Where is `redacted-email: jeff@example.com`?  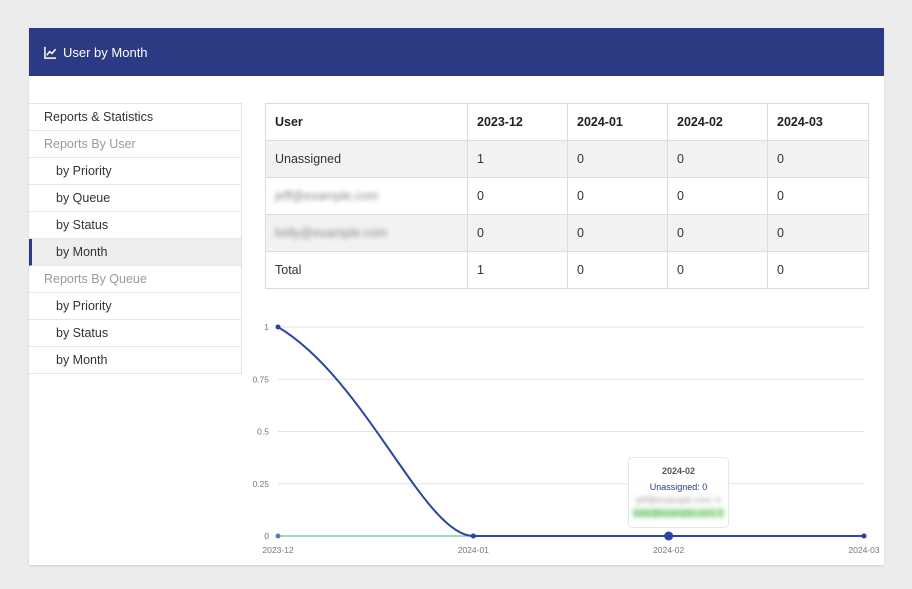
redacted-email: jeff@example.com is located at coordinates (327, 196).